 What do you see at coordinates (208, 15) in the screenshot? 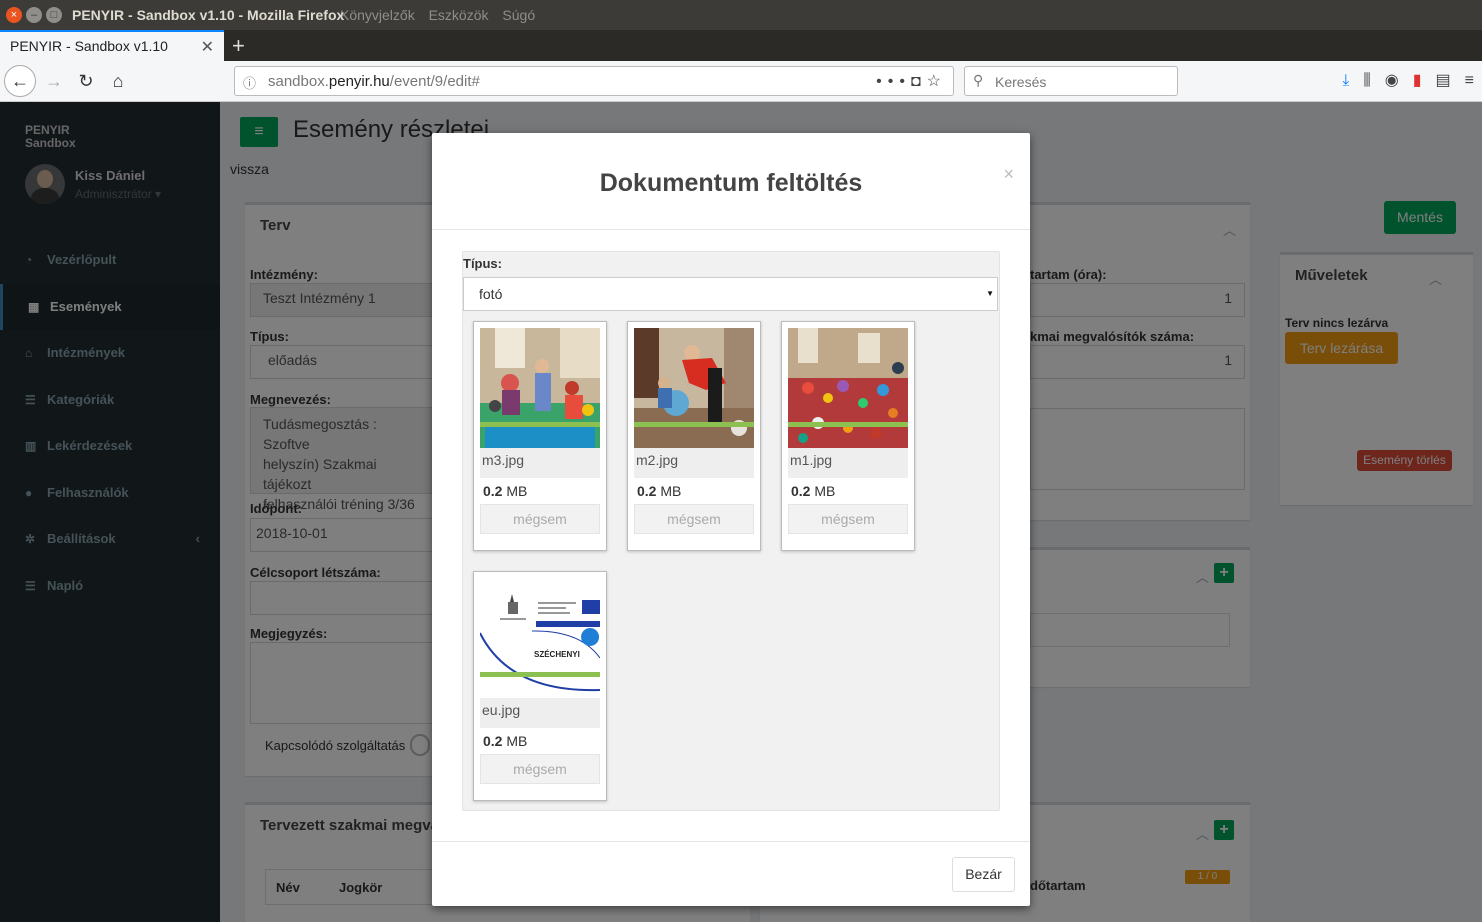
I see `window-title: PENYIR - Sandbox v1.10 - Mozilla Firefox` at bounding box center [208, 15].